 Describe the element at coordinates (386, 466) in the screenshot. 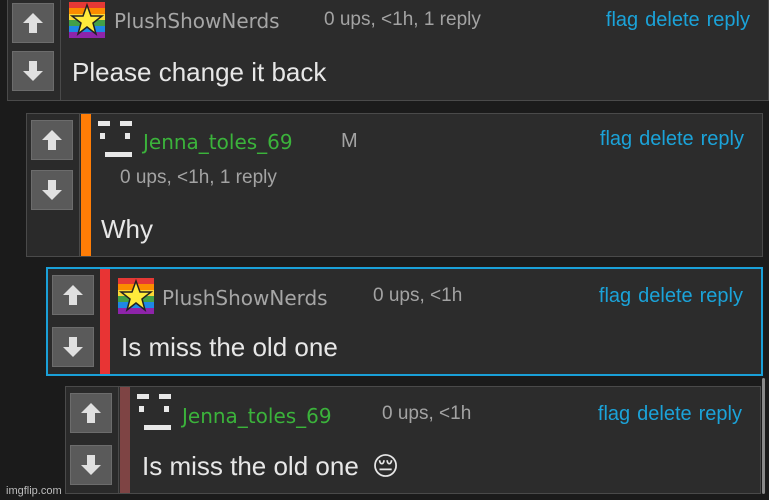

I see `pensive-face-emoji: 😔` at that location.